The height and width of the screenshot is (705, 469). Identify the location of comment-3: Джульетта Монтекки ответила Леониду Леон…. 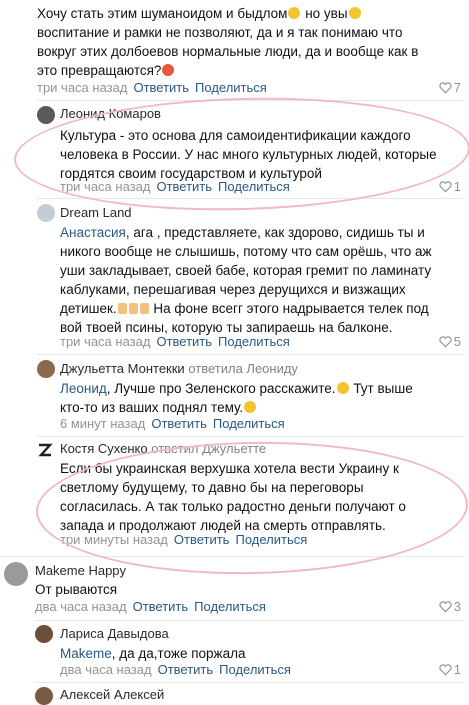
(234, 395).